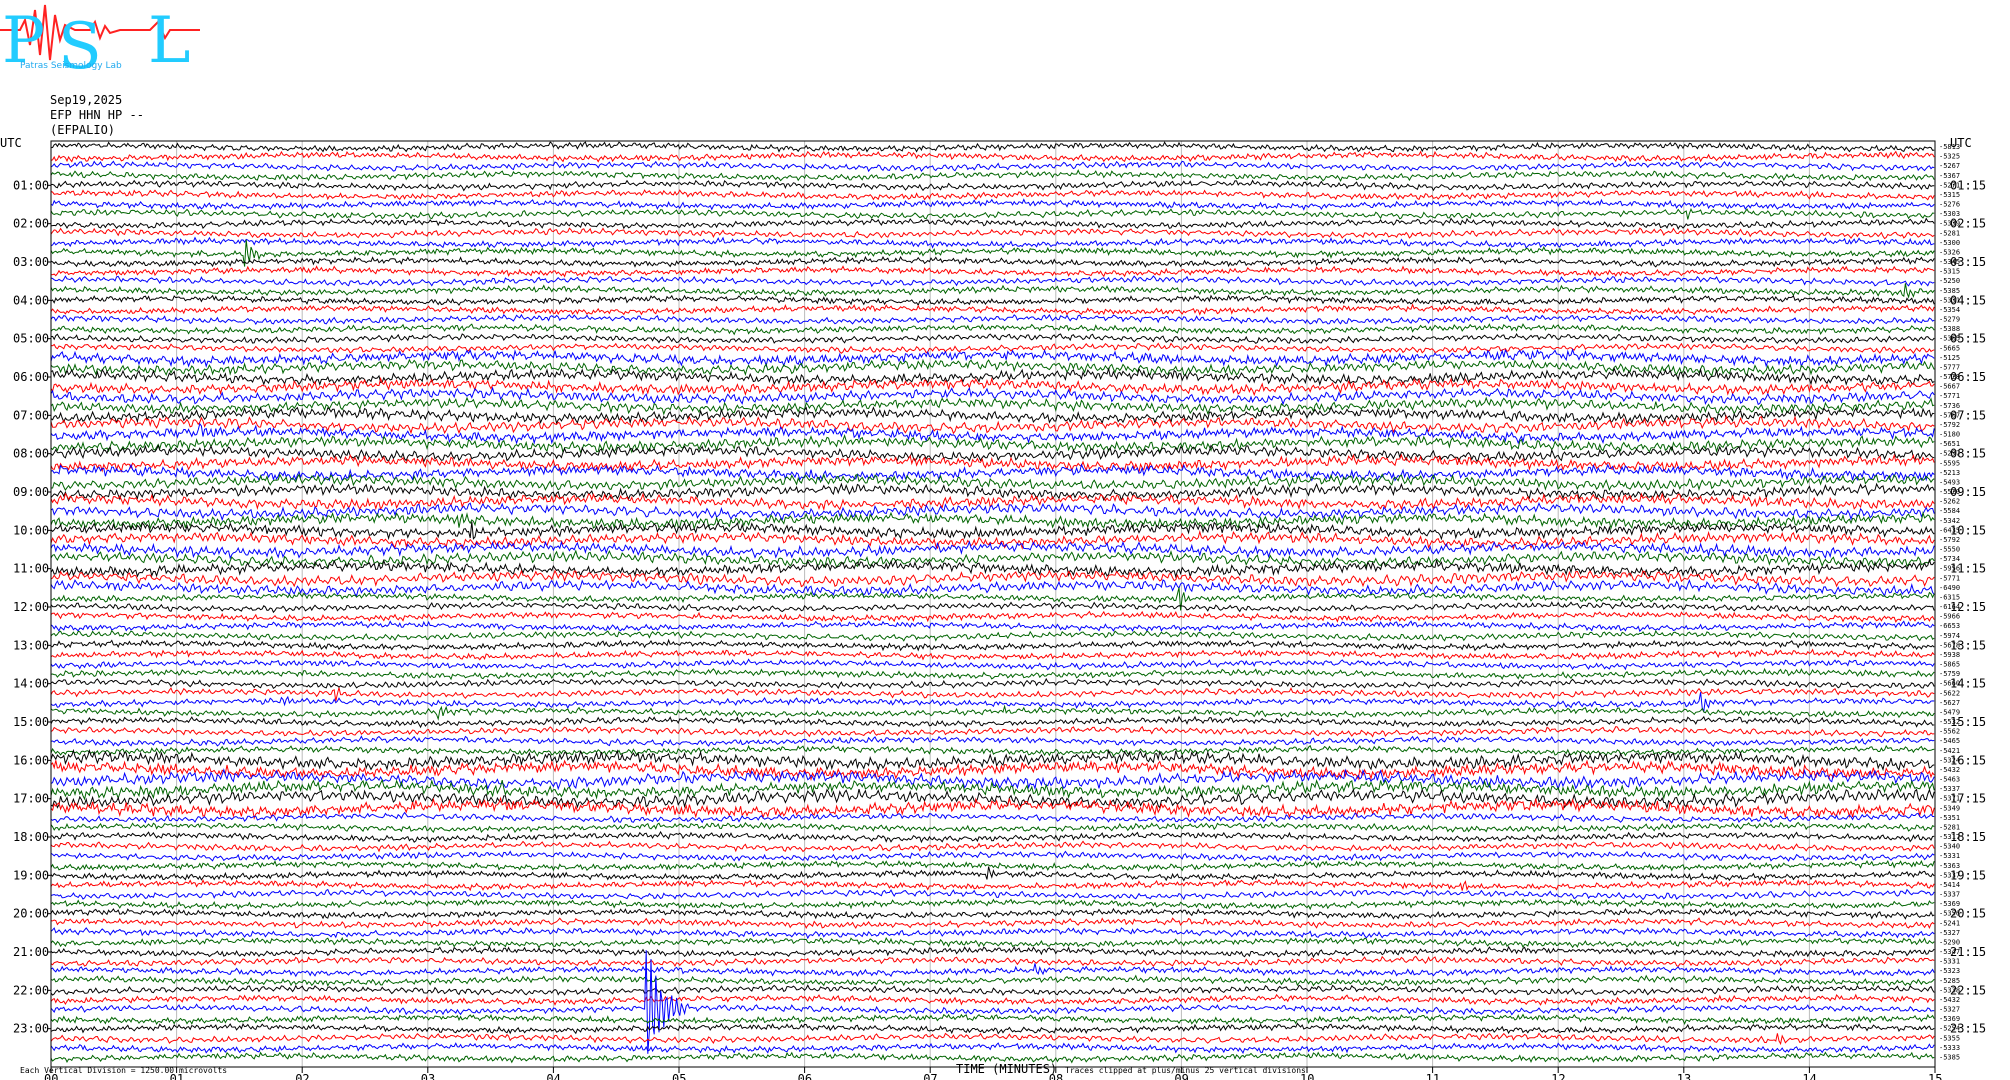 This screenshot has width=2010, height=1080. Describe the element at coordinates (1968, 990) in the screenshot. I see `right-tick-label: 22:15` at that location.